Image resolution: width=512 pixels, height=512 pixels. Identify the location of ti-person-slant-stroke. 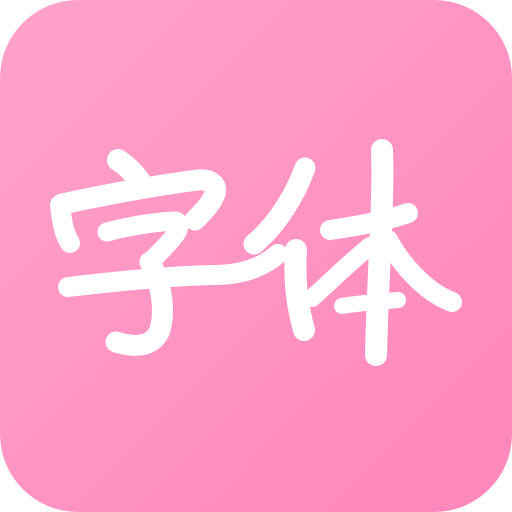
(279, 206).